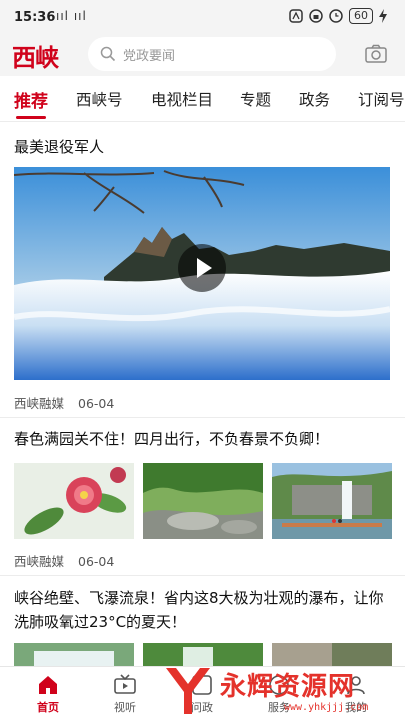 The image size is (405, 720). I want to click on status-time: 15:36, so click(35, 17).